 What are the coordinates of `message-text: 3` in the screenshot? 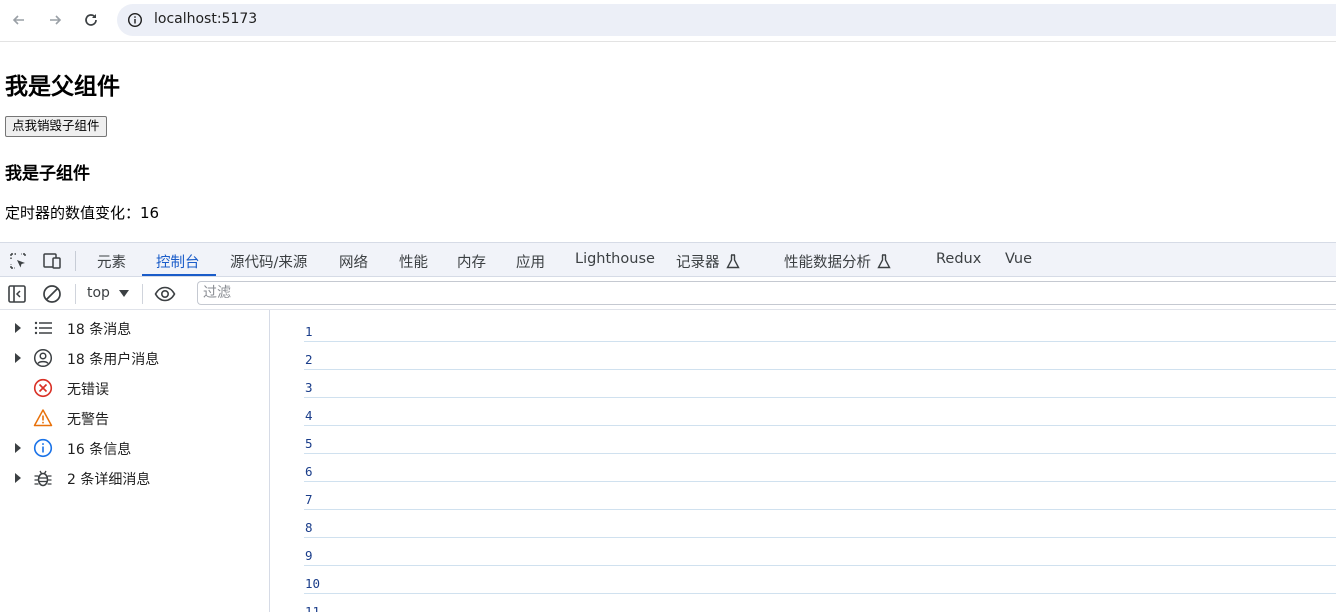 It's located at (309, 387).